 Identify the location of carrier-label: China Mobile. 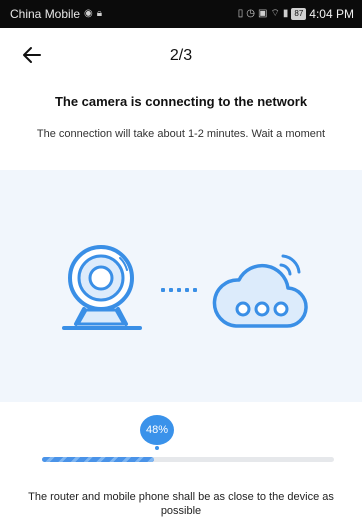
(45, 14).